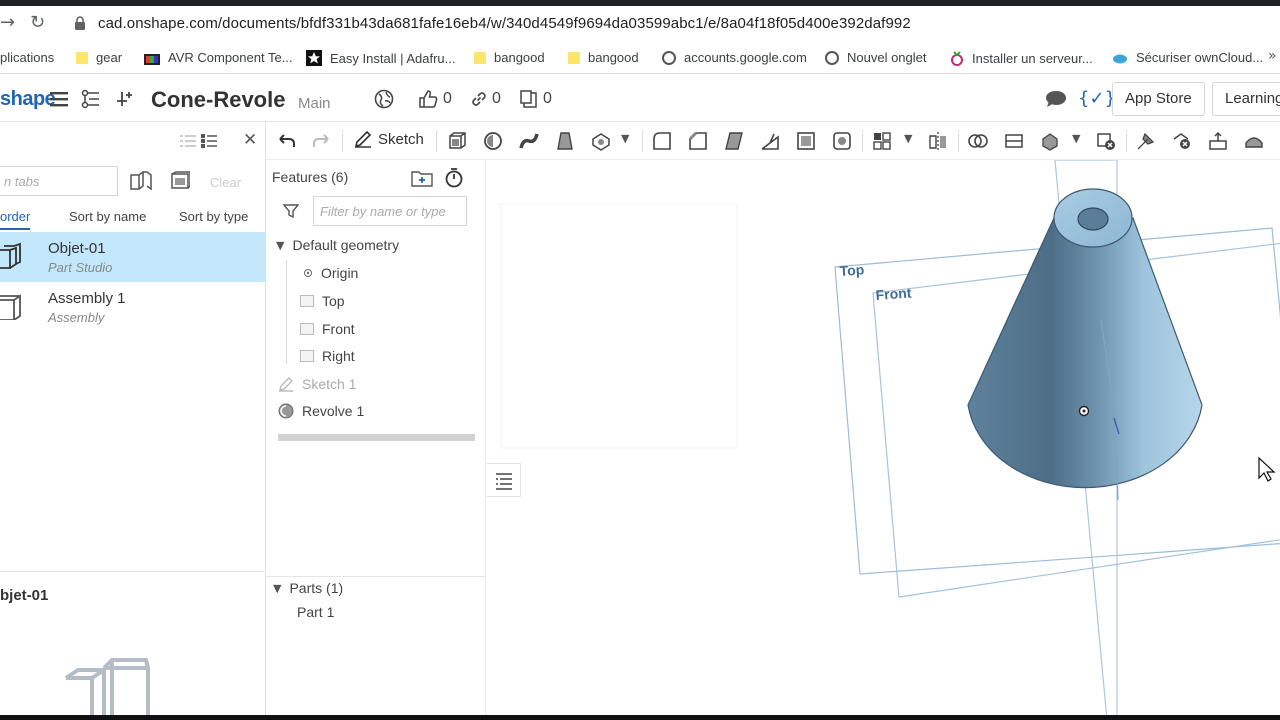 Image resolution: width=1280 pixels, height=720 pixels. What do you see at coordinates (1246, 99) in the screenshot?
I see `learning-center-button: Learning` at bounding box center [1246, 99].